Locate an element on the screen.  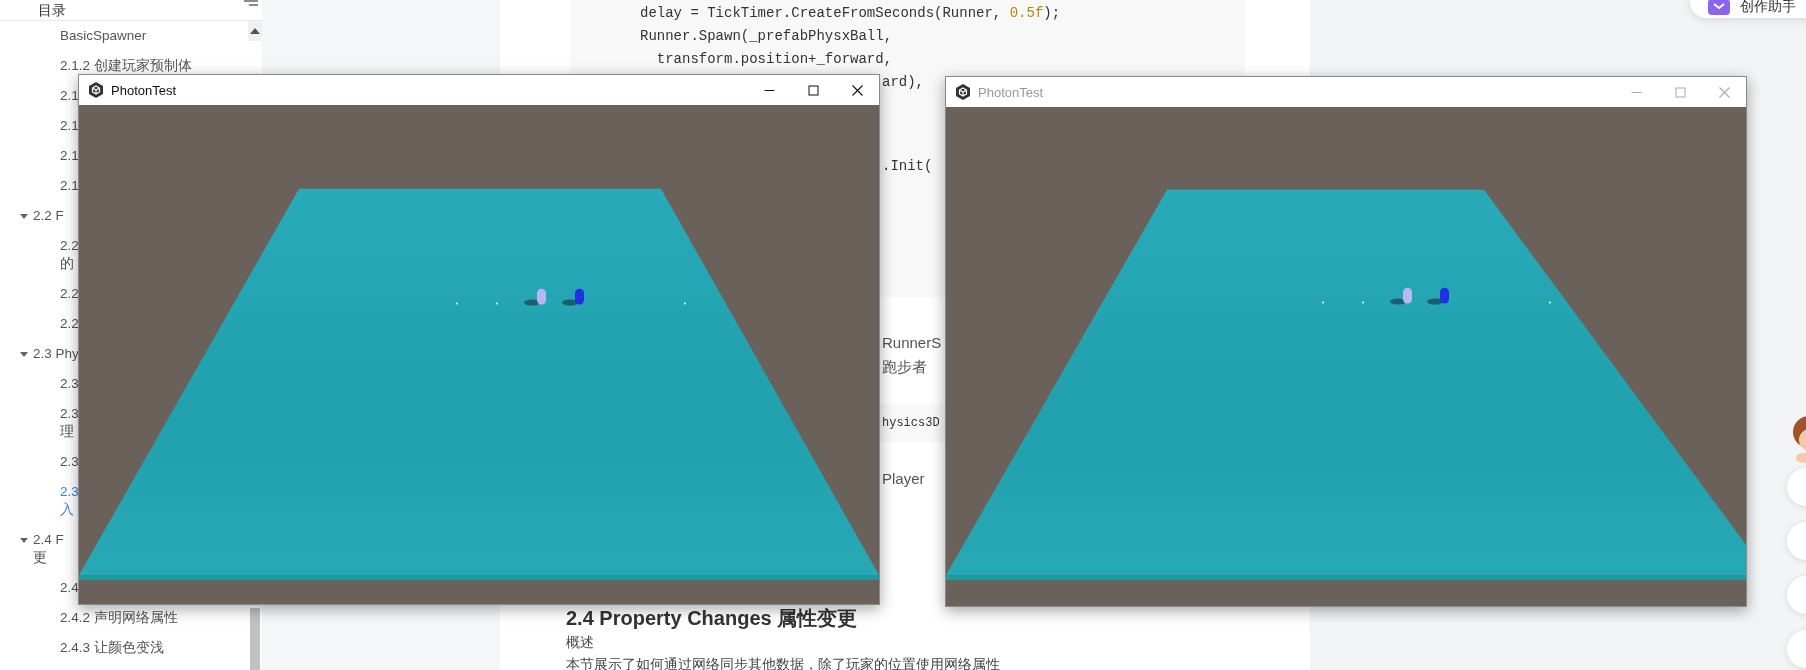
code-line: delay = TickTimer.CreateFromSeconds(Runner, 0.5f); is located at coordinates (850, 13).